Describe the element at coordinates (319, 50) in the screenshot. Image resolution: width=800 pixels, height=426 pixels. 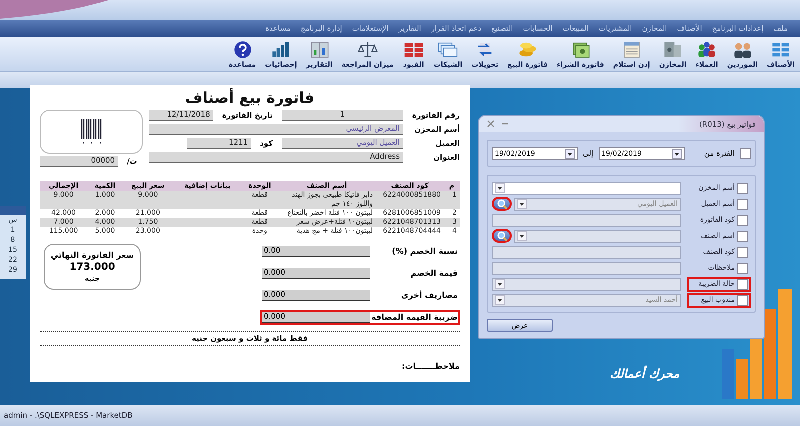
I see `report-icon` at that location.